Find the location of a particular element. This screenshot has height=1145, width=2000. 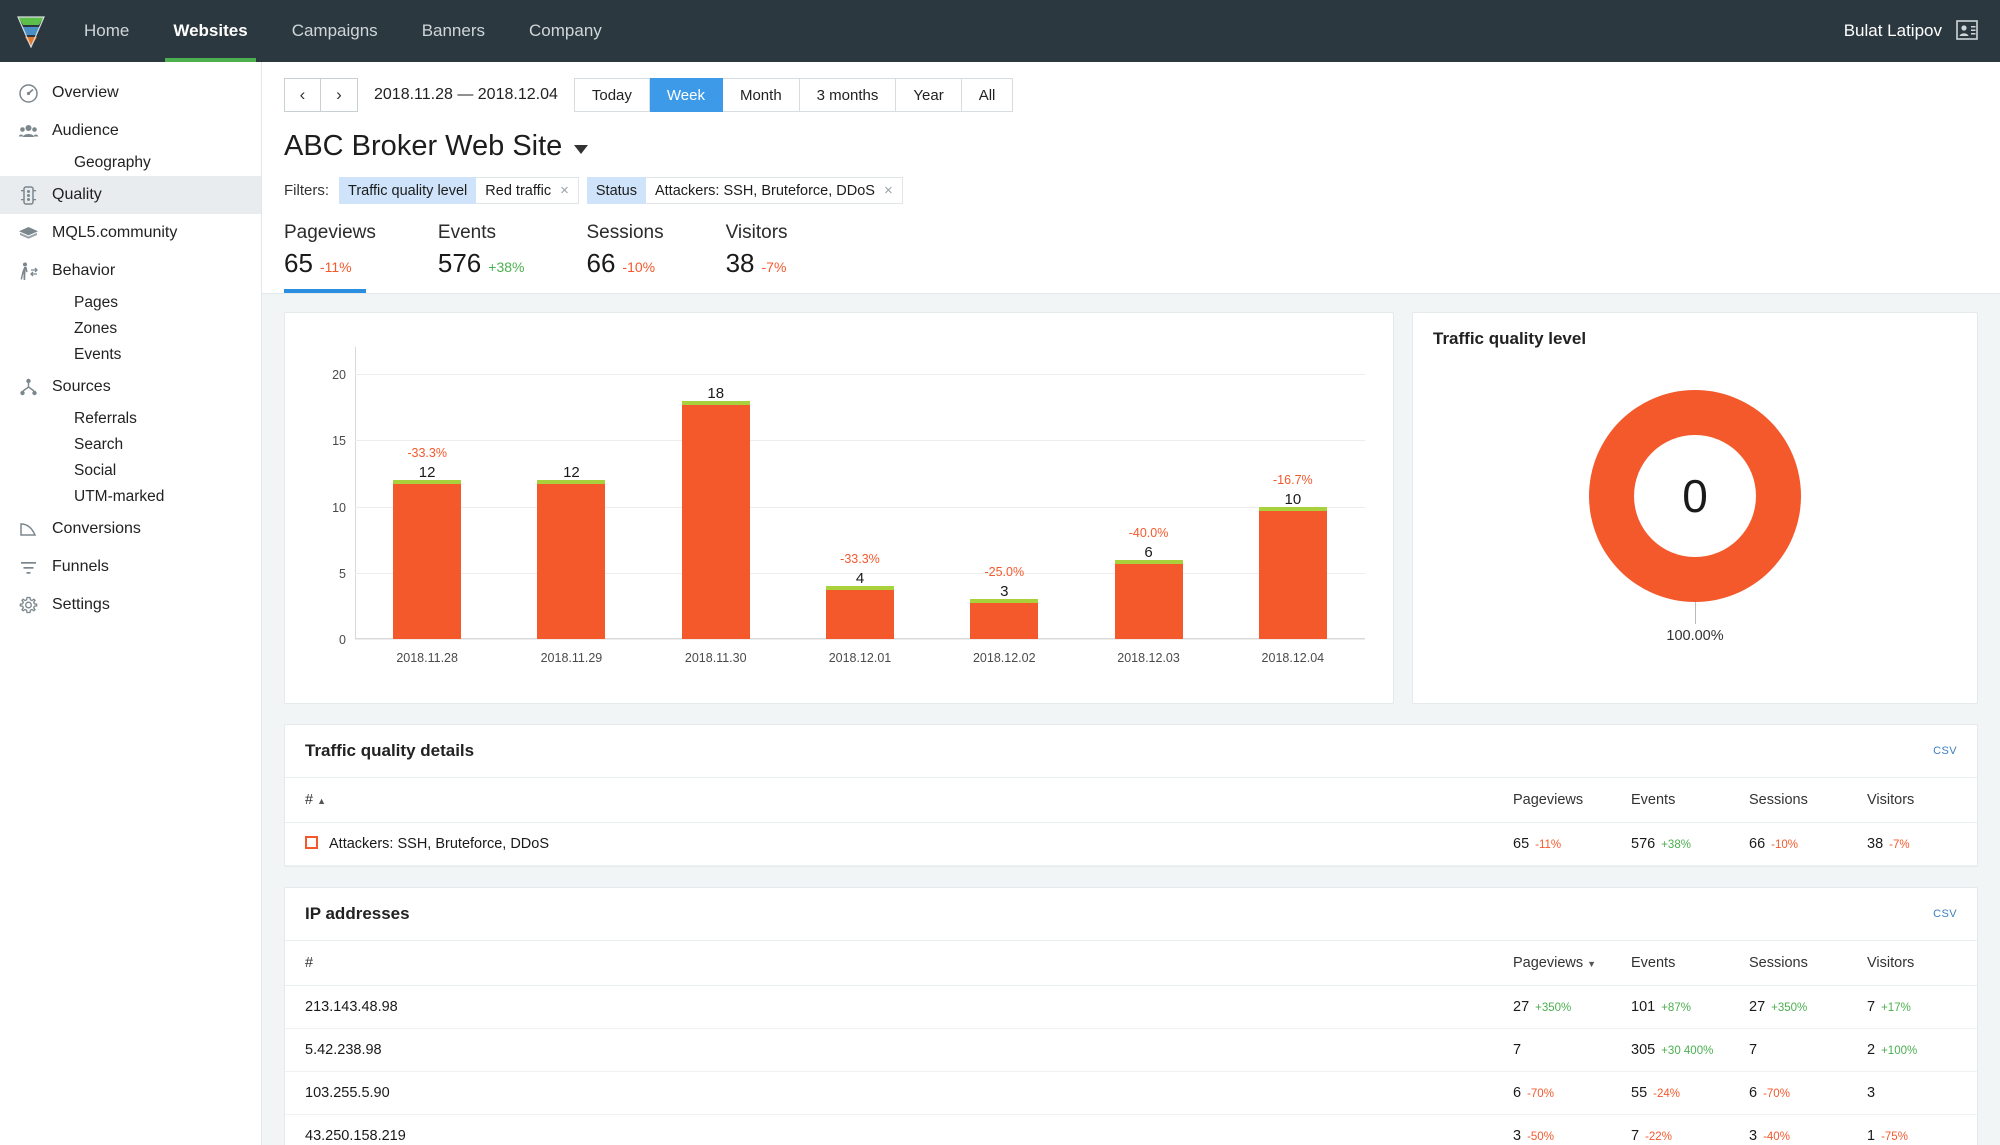

donut-ring: 0 is located at coordinates (1695, 507).